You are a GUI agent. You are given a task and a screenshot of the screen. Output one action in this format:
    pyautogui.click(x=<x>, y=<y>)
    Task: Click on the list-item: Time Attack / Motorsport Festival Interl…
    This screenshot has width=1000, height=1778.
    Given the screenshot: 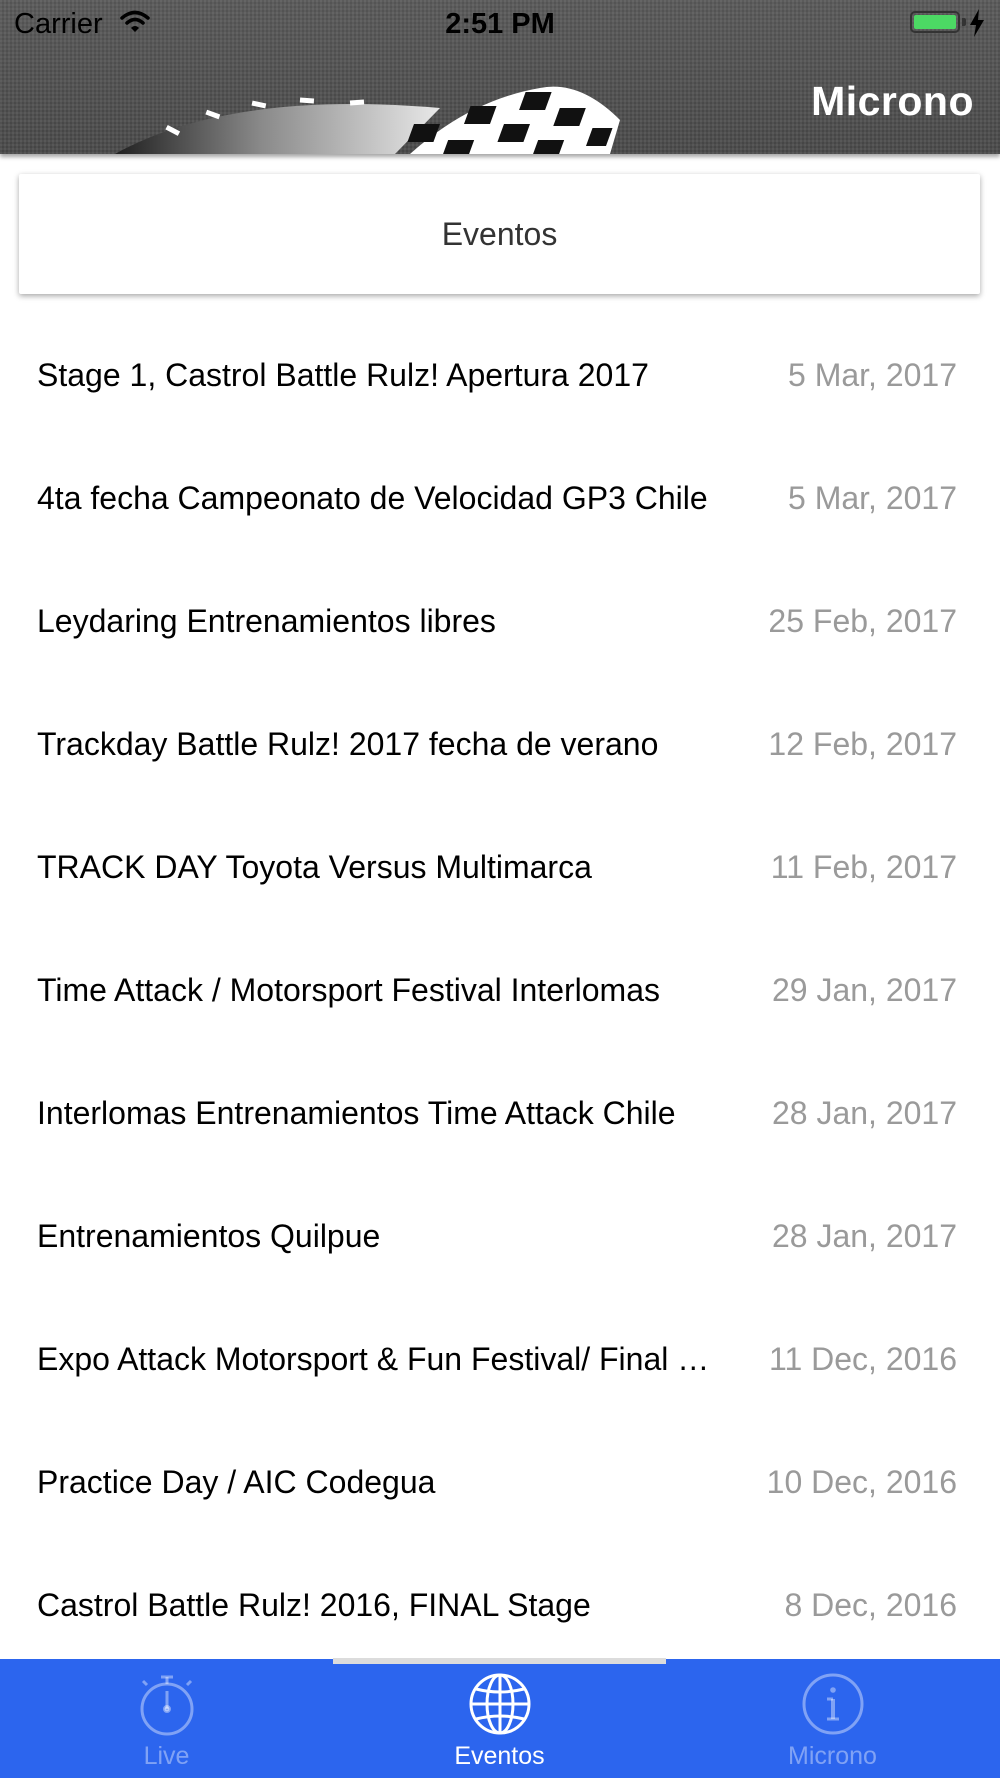 What is the action you would take?
    pyautogui.click(x=500, y=989)
    